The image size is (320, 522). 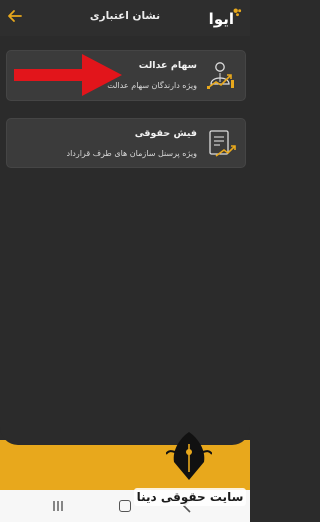 What do you see at coordinates (222, 143) in the screenshot?
I see `payslip-icon` at bounding box center [222, 143].